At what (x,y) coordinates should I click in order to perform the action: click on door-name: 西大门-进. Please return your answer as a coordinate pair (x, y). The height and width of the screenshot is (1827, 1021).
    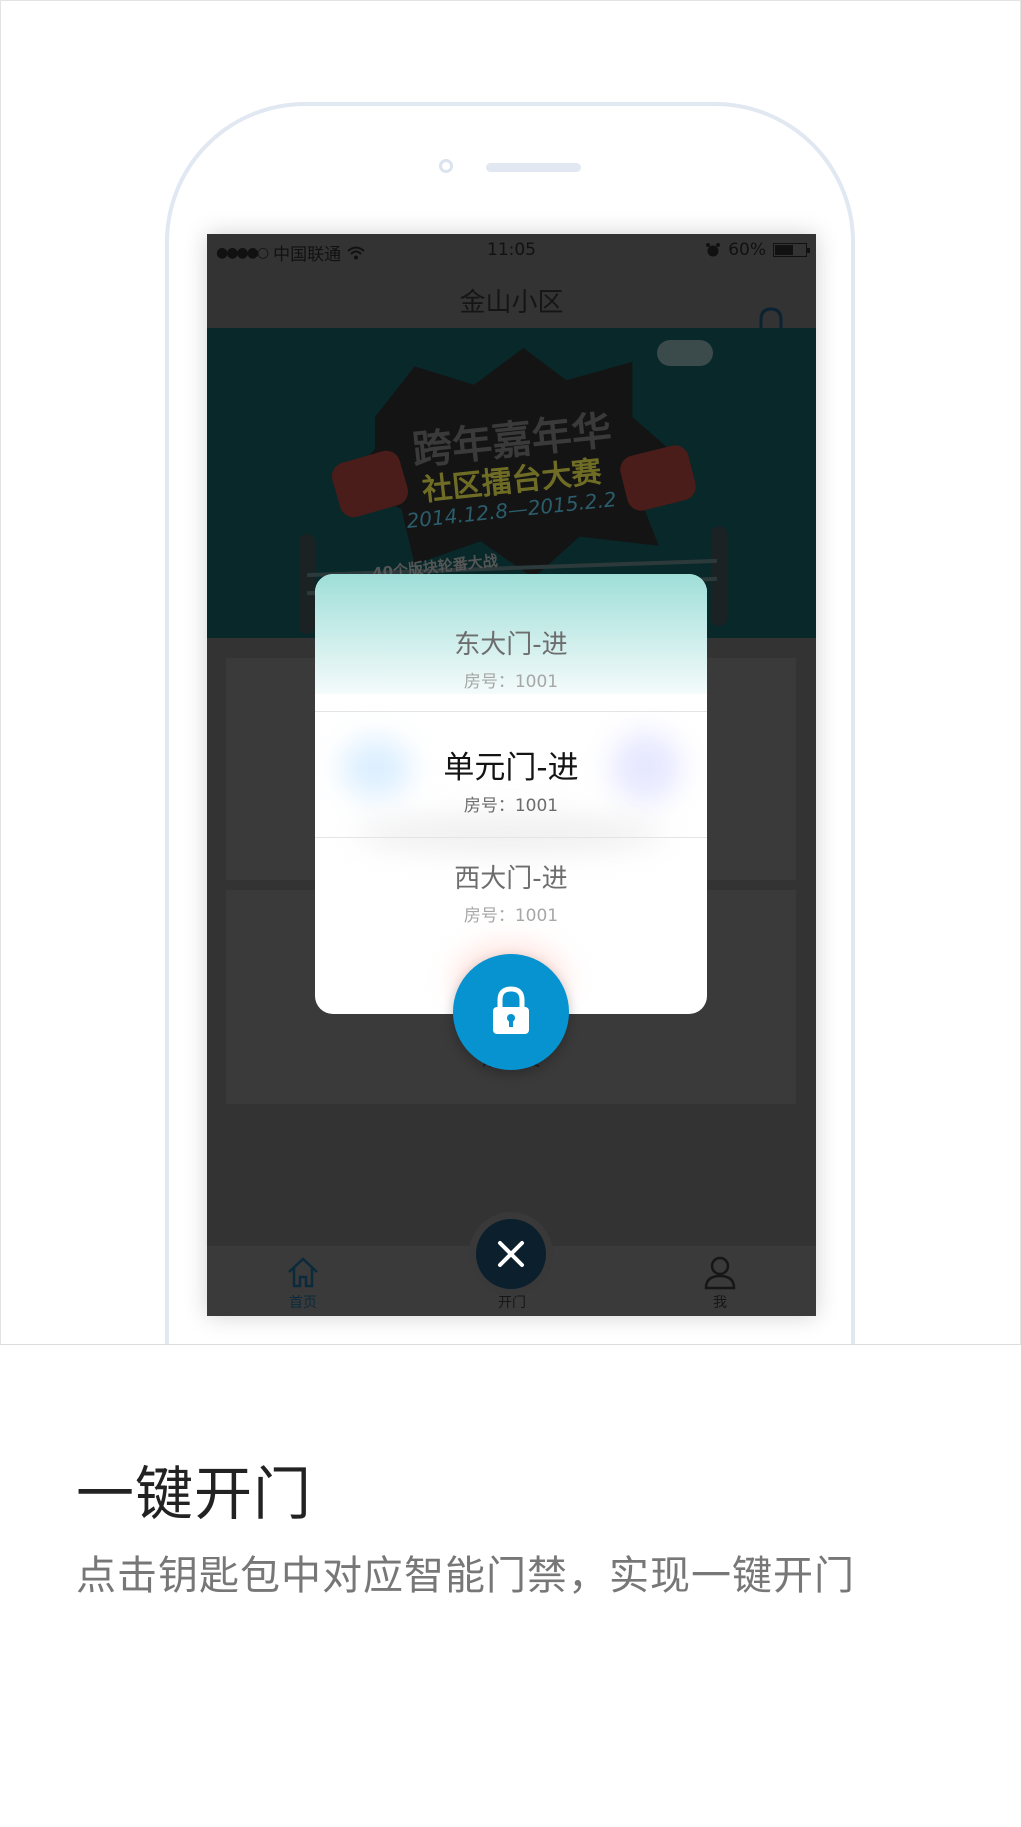
    Looking at the image, I should click on (511, 879).